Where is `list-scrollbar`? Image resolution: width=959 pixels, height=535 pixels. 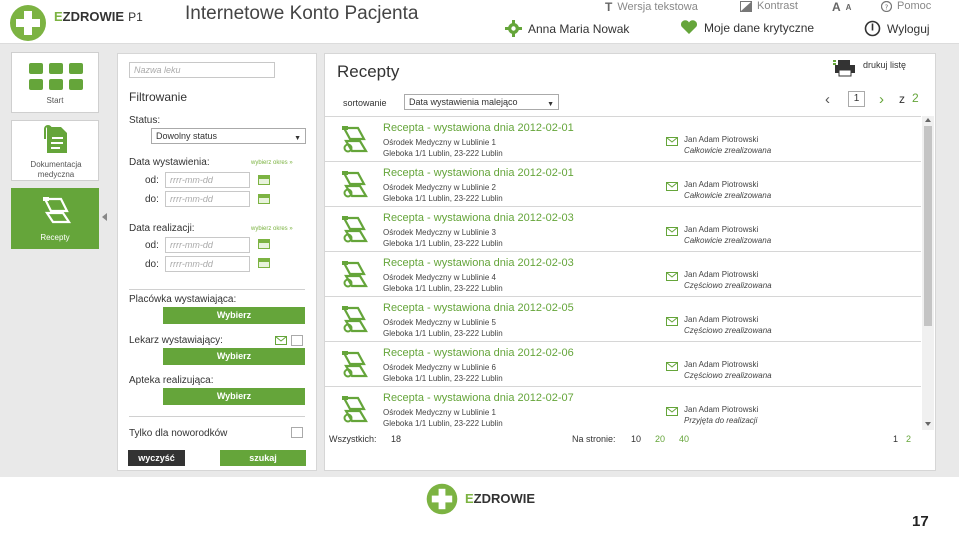 list-scrollbar is located at coordinates (928, 273).